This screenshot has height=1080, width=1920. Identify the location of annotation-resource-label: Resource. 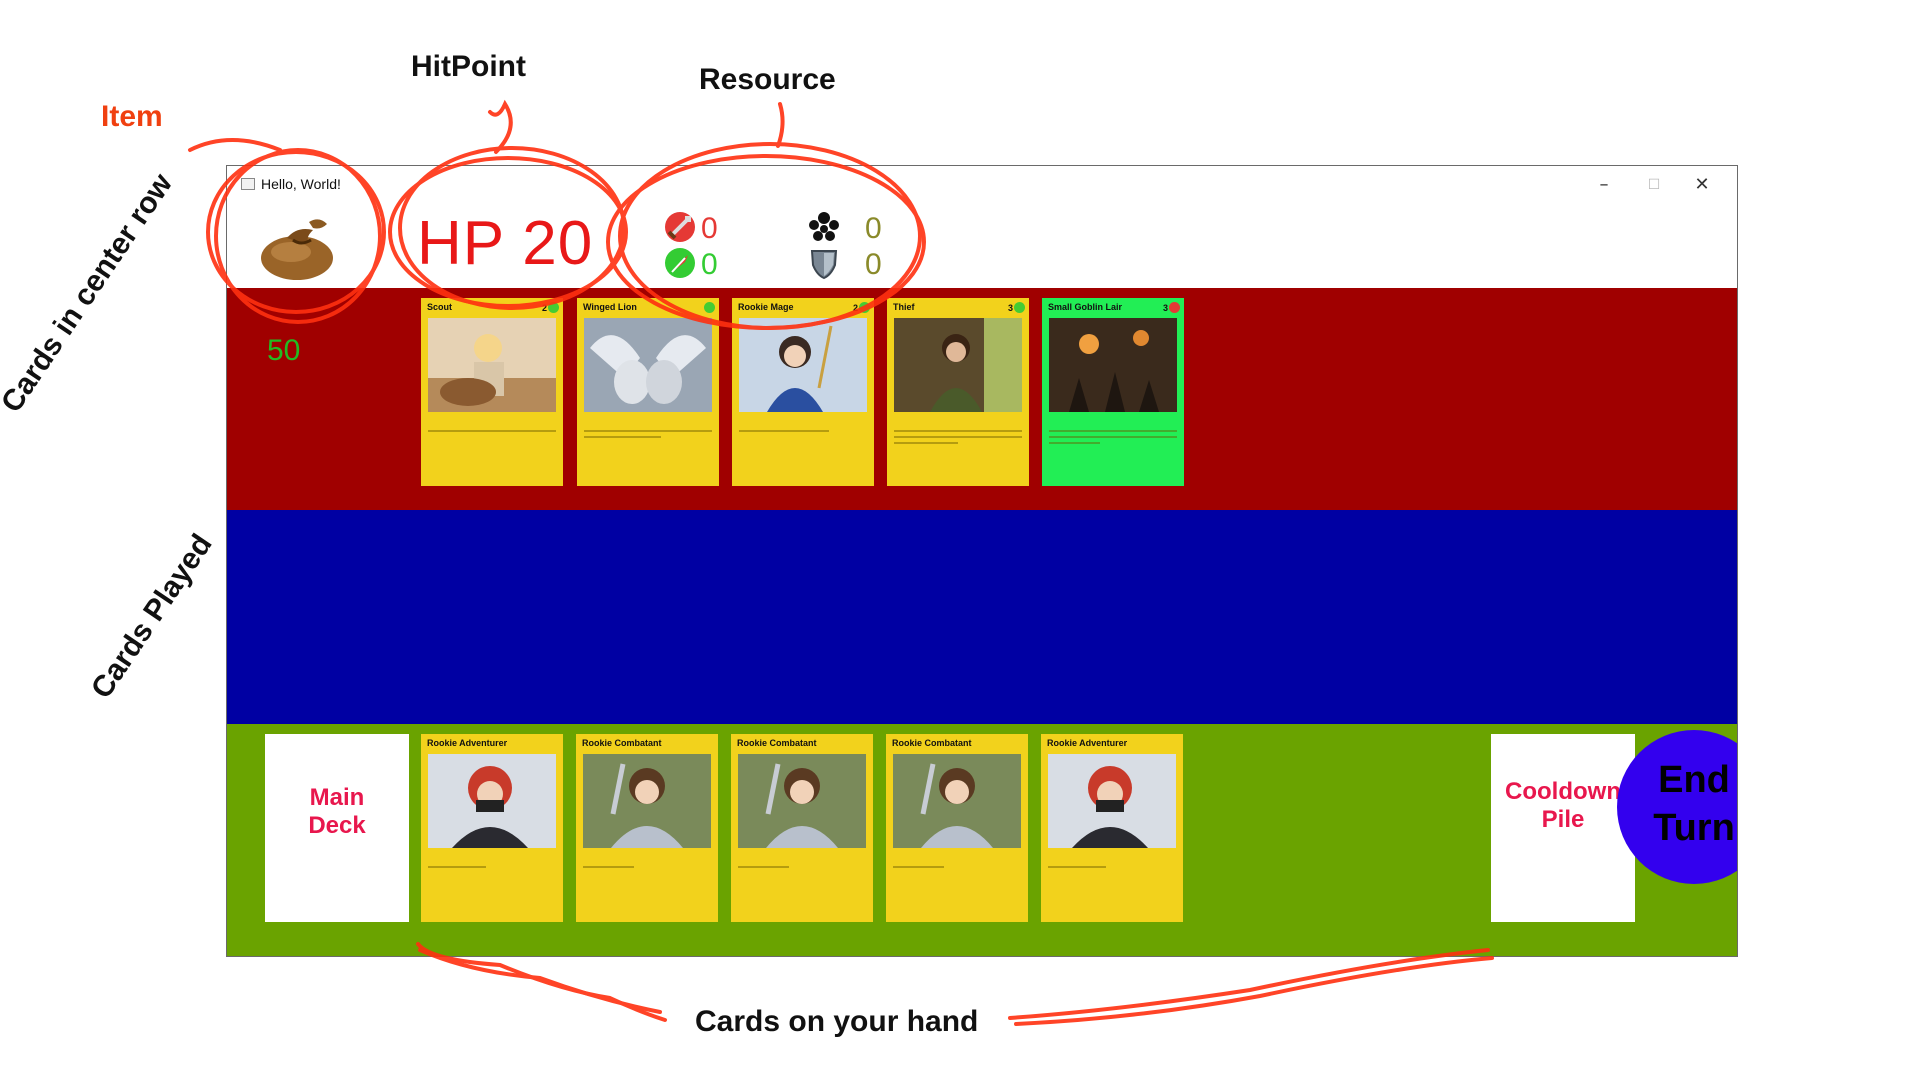
(767, 79).